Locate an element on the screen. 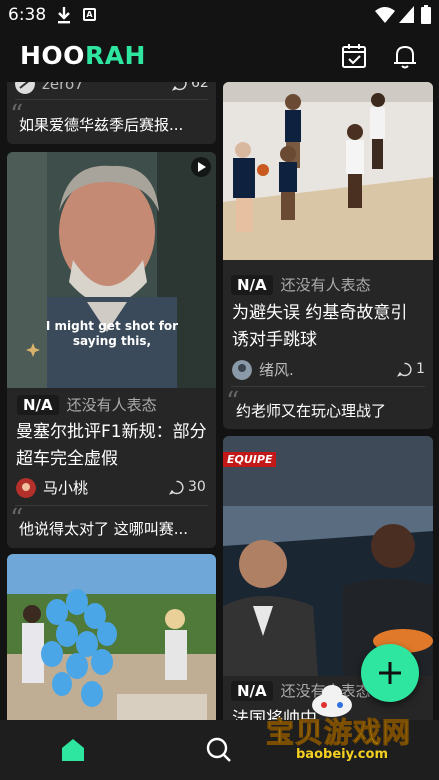 The width and height of the screenshot is (439, 780). post-video: I might get shot for saying this, is located at coordinates (111, 270).